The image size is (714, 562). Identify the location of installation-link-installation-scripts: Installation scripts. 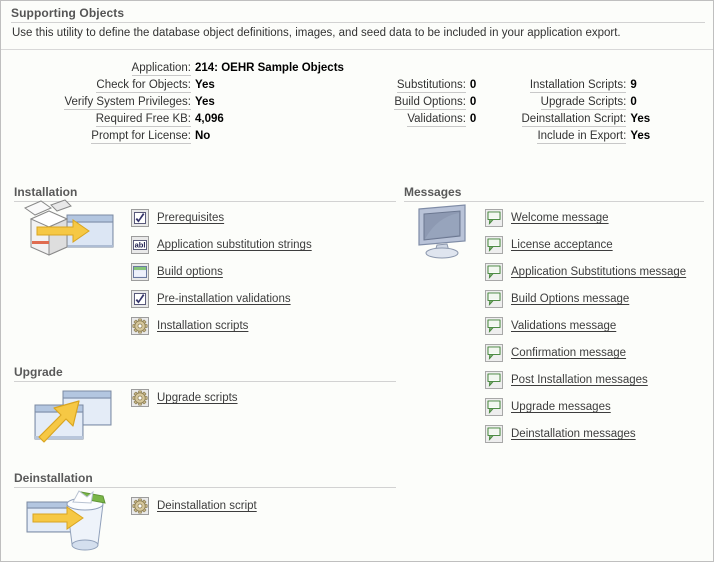
(202, 326).